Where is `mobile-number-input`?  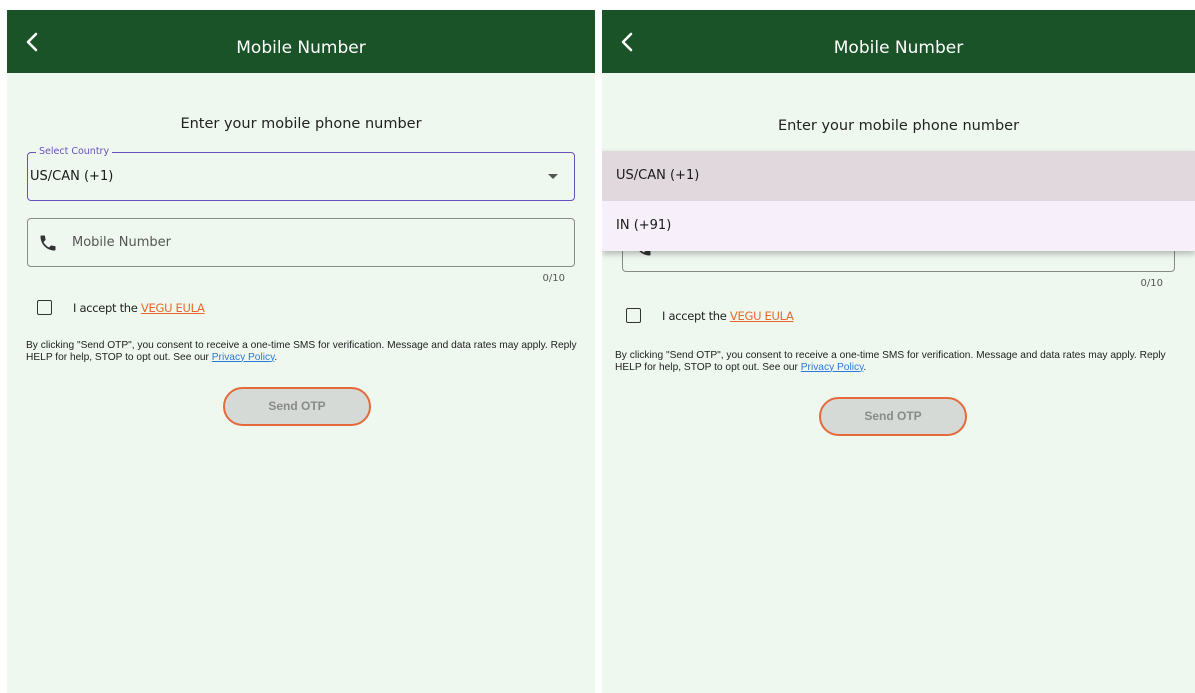 mobile-number-input is located at coordinates (318, 242).